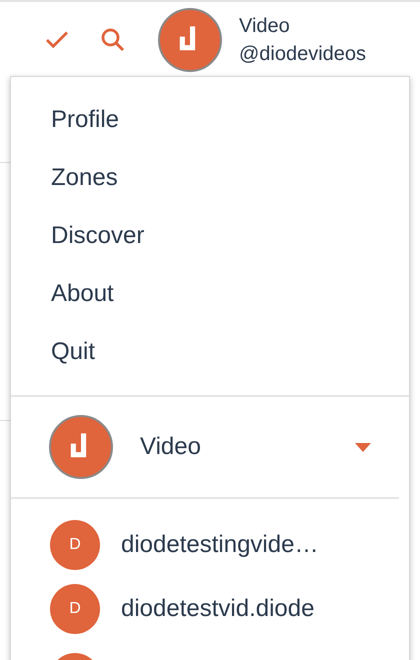  I want to click on account-switcher: Video, so click(210, 447).